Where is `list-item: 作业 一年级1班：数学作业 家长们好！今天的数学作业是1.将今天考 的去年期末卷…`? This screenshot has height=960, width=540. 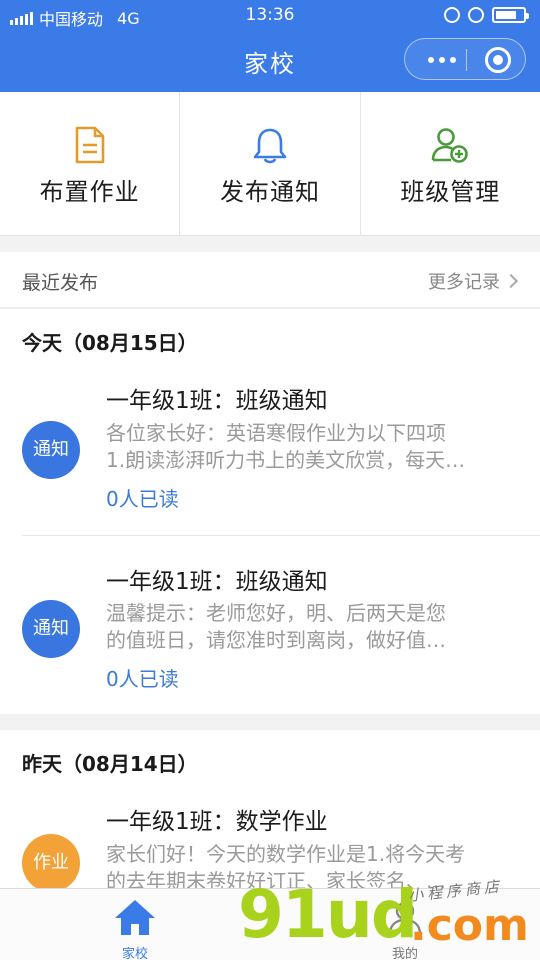 list-item: 作业 一年级1班：数学作业 家长们好！今天的数学作业是1.将今天考 的去年期末卷… is located at coordinates (270, 841).